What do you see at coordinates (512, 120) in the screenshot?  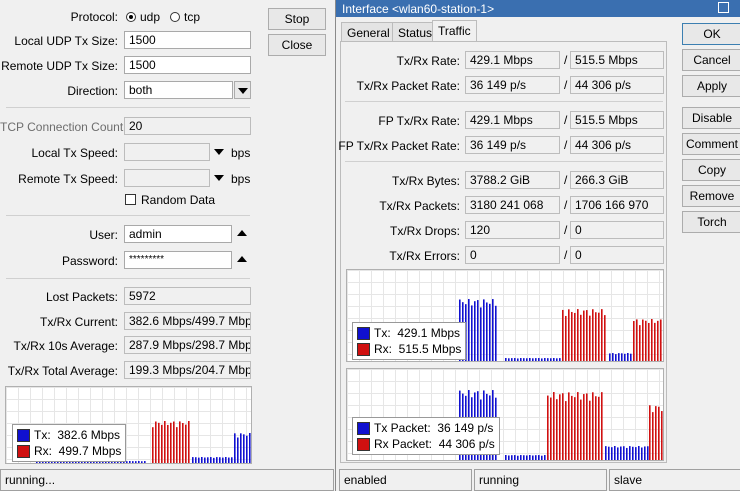 I see `fp-tx-rate-value: 429.1 Mbps` at bounding box center [512, 120].